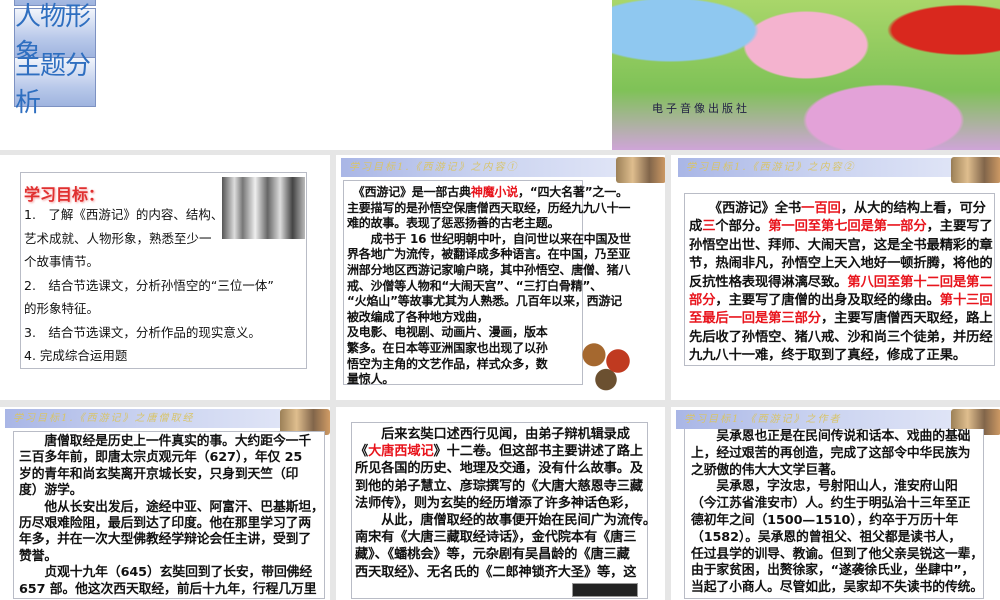 Image resolution: width=1000 pixels, height=600 pixels. What do you see at coordinates (538, 452) in the screenshot?
I see `body-text: 》十二卷。但这部书主要讲述了路上` at bounding box center [538, 452].